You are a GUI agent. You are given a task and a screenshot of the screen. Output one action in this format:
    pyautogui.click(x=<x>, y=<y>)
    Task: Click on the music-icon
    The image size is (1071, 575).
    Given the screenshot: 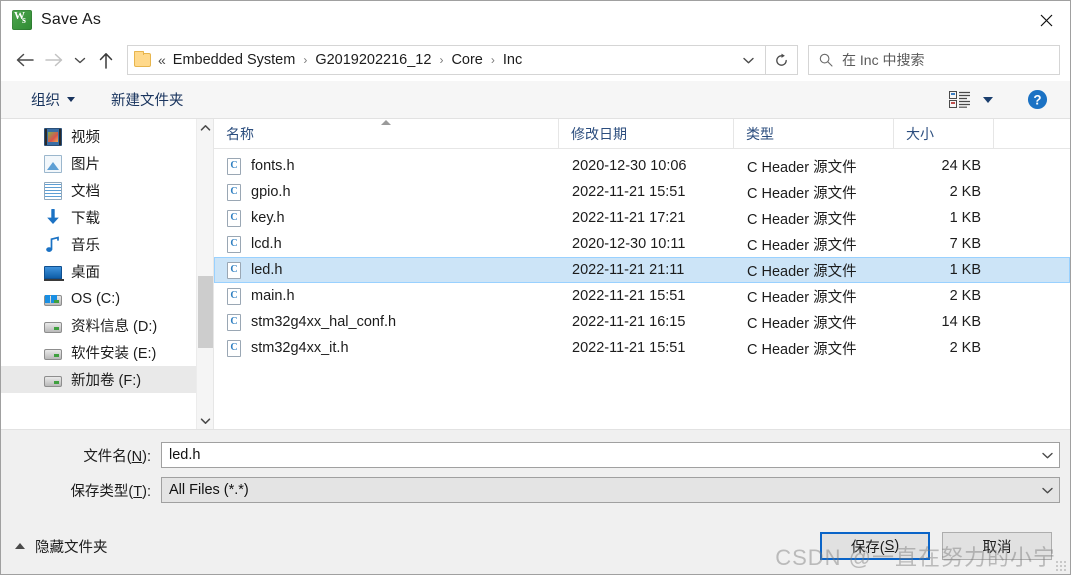 What is the action you would take?
    pyautogui.click(x=53, y=245)
    